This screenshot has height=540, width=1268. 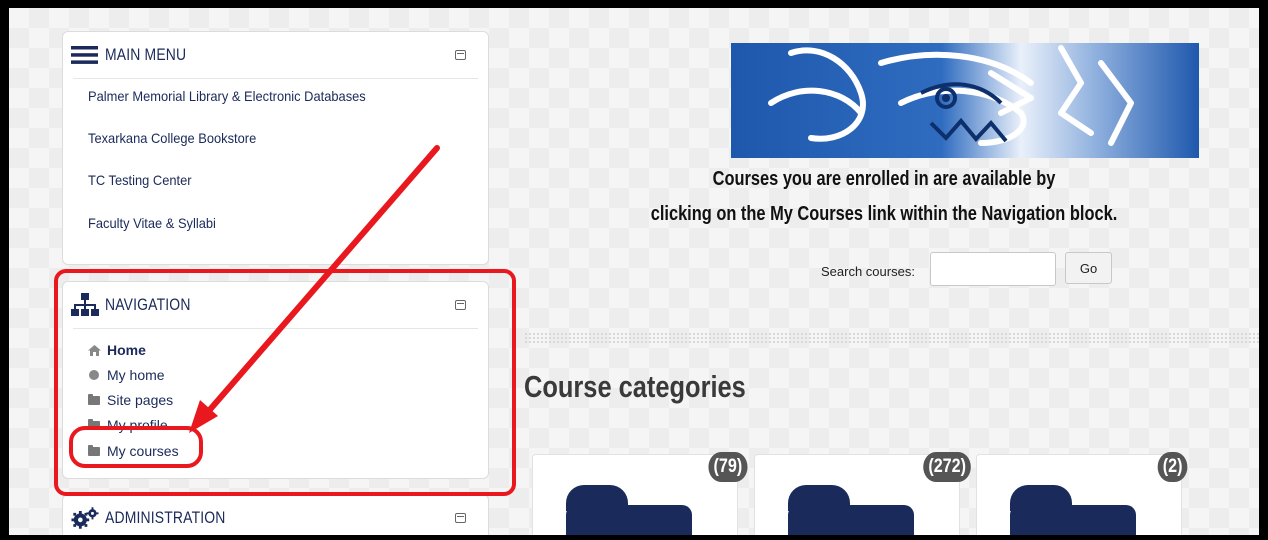 What do you see at coordinates (1172, 467) in the screenshot?
I see `category-count-badge: (2)` at bounding box center [1172, 467].